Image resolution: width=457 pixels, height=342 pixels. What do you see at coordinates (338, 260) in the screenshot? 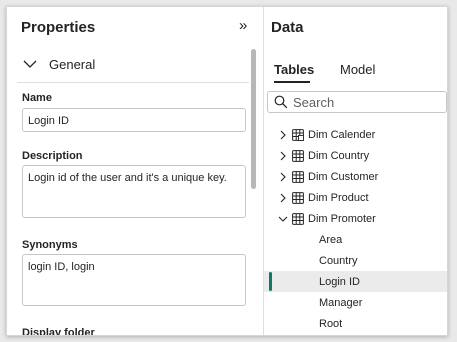
I see `field-name: Country` at bounding box center [338, 260].